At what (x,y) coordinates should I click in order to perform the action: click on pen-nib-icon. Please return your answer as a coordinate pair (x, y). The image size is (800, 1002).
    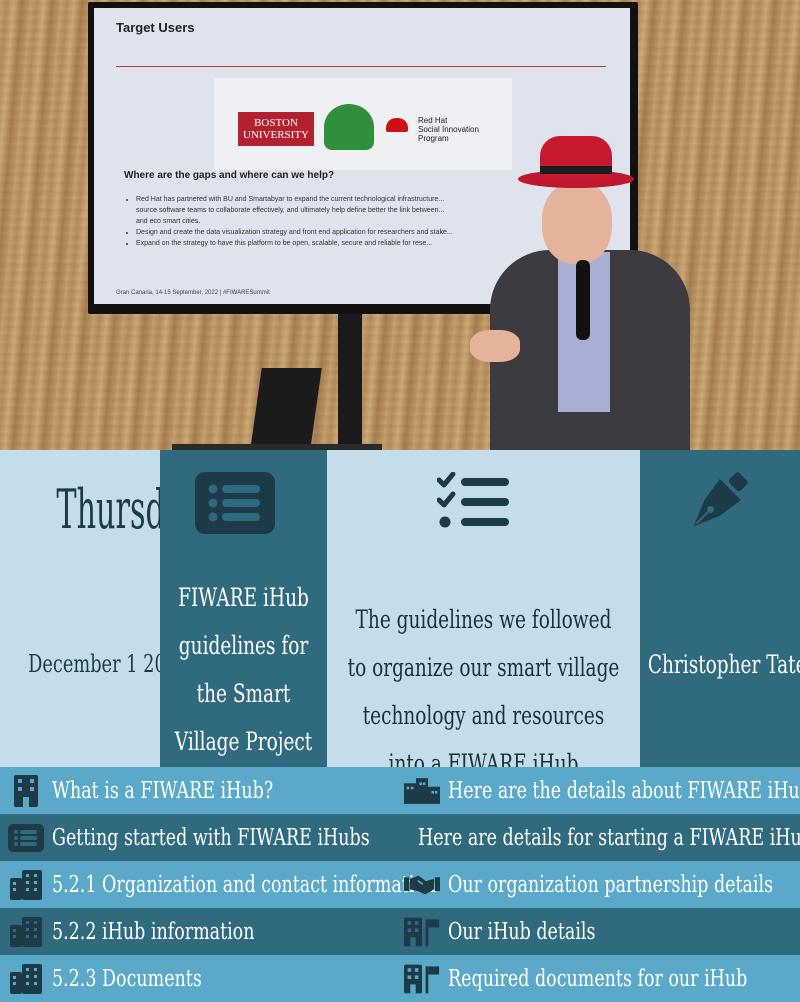
    Looking at the image, I should click on (717, 505).